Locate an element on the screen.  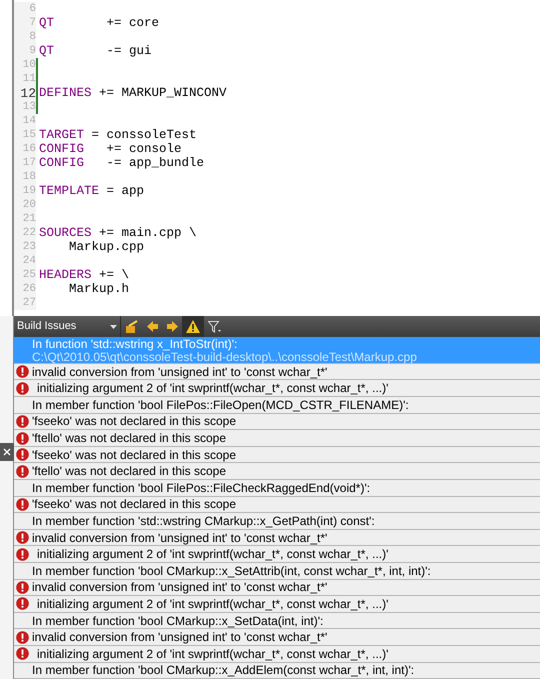
line-number: 27 is located at coordinates (29, 303).